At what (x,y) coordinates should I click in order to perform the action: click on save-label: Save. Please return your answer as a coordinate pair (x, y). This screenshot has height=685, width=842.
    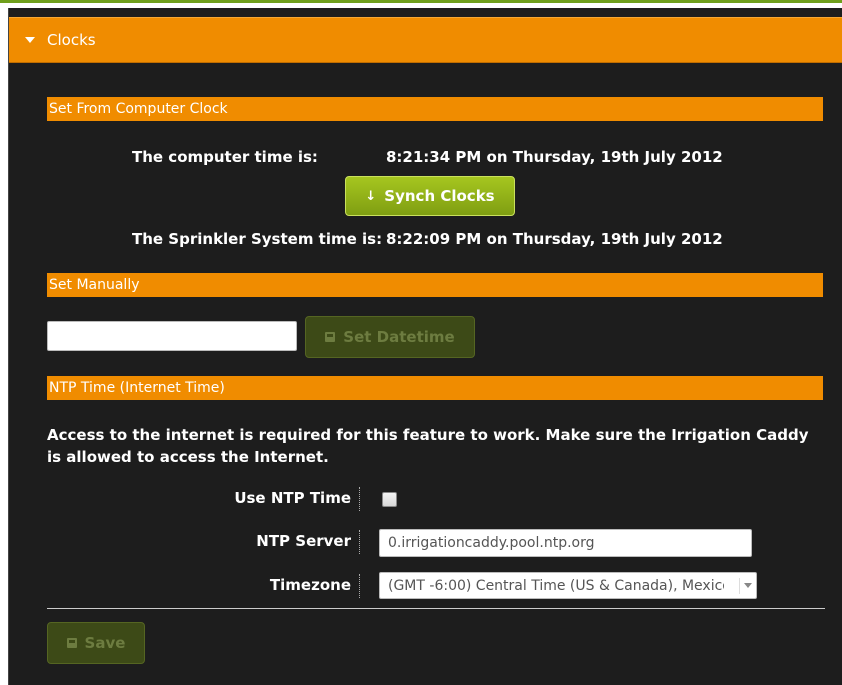
    Looking at the image, I should click on (105, 643).